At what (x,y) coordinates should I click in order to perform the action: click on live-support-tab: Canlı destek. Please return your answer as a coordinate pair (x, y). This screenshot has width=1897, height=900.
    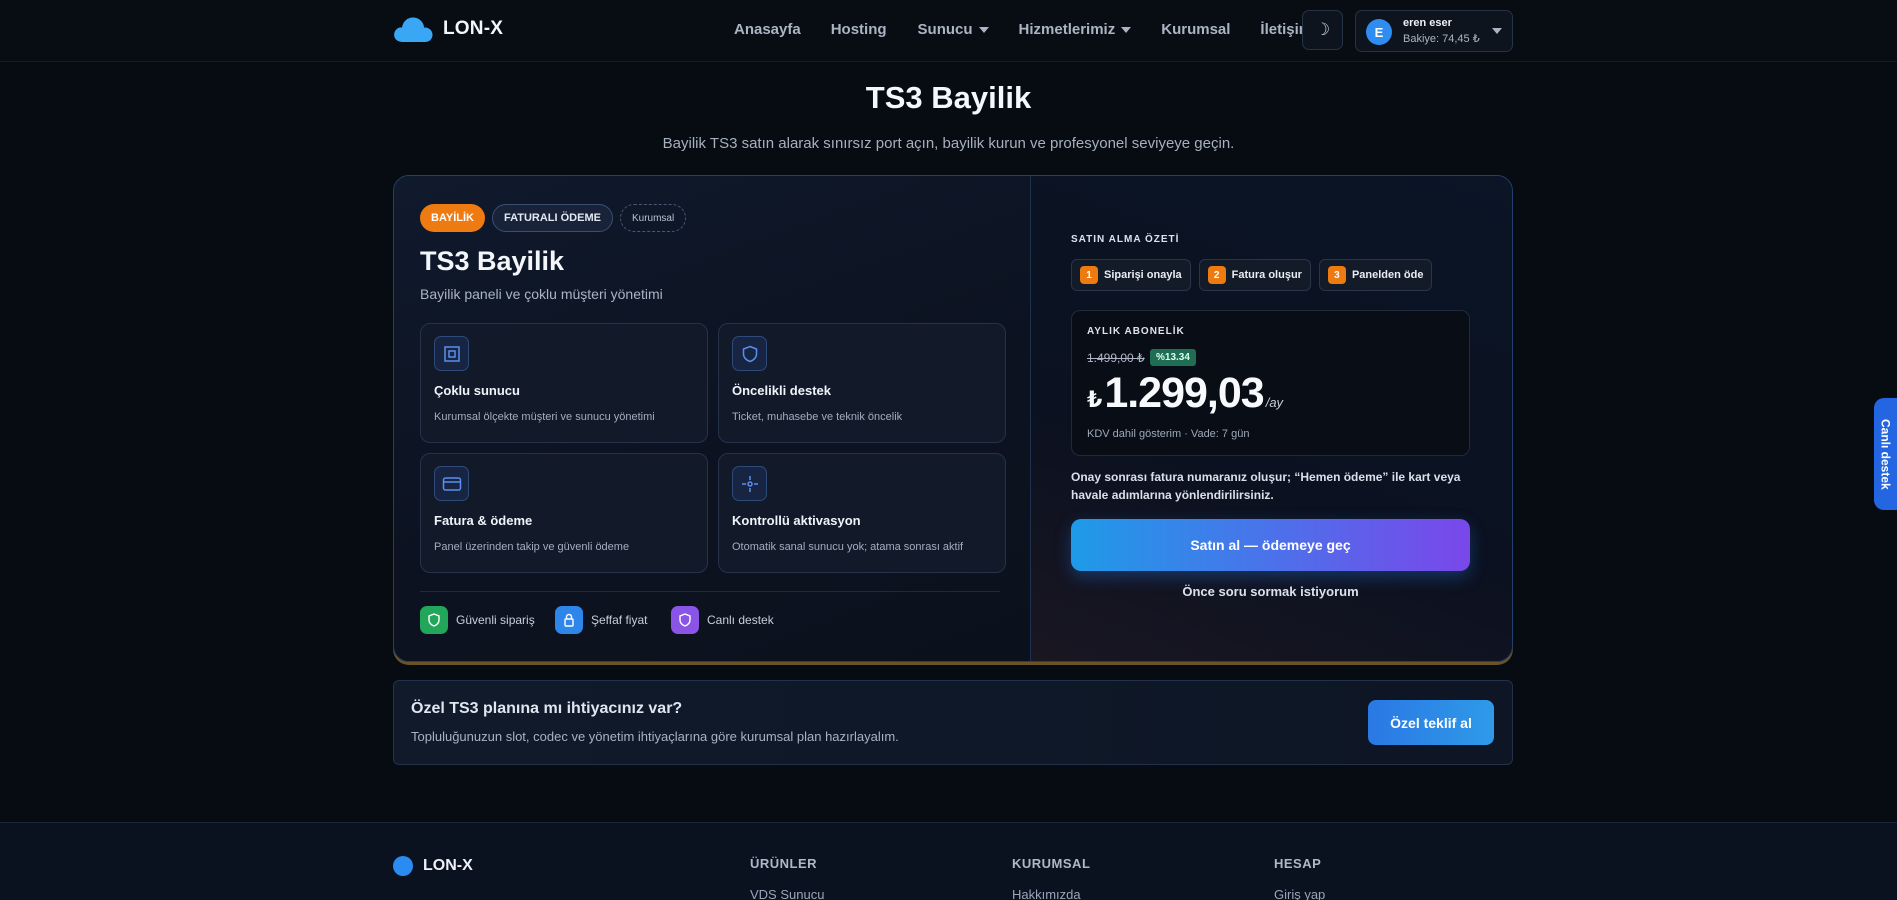
    Looking at the image, I should click on (1885, 454).